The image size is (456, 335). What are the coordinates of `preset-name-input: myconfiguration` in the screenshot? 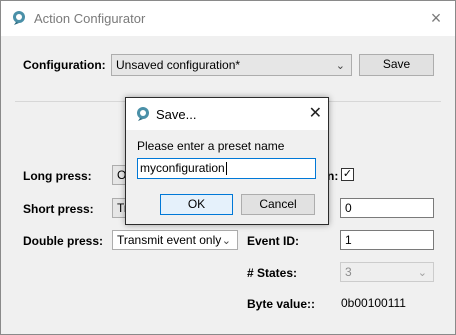 It's located at (226, 168).